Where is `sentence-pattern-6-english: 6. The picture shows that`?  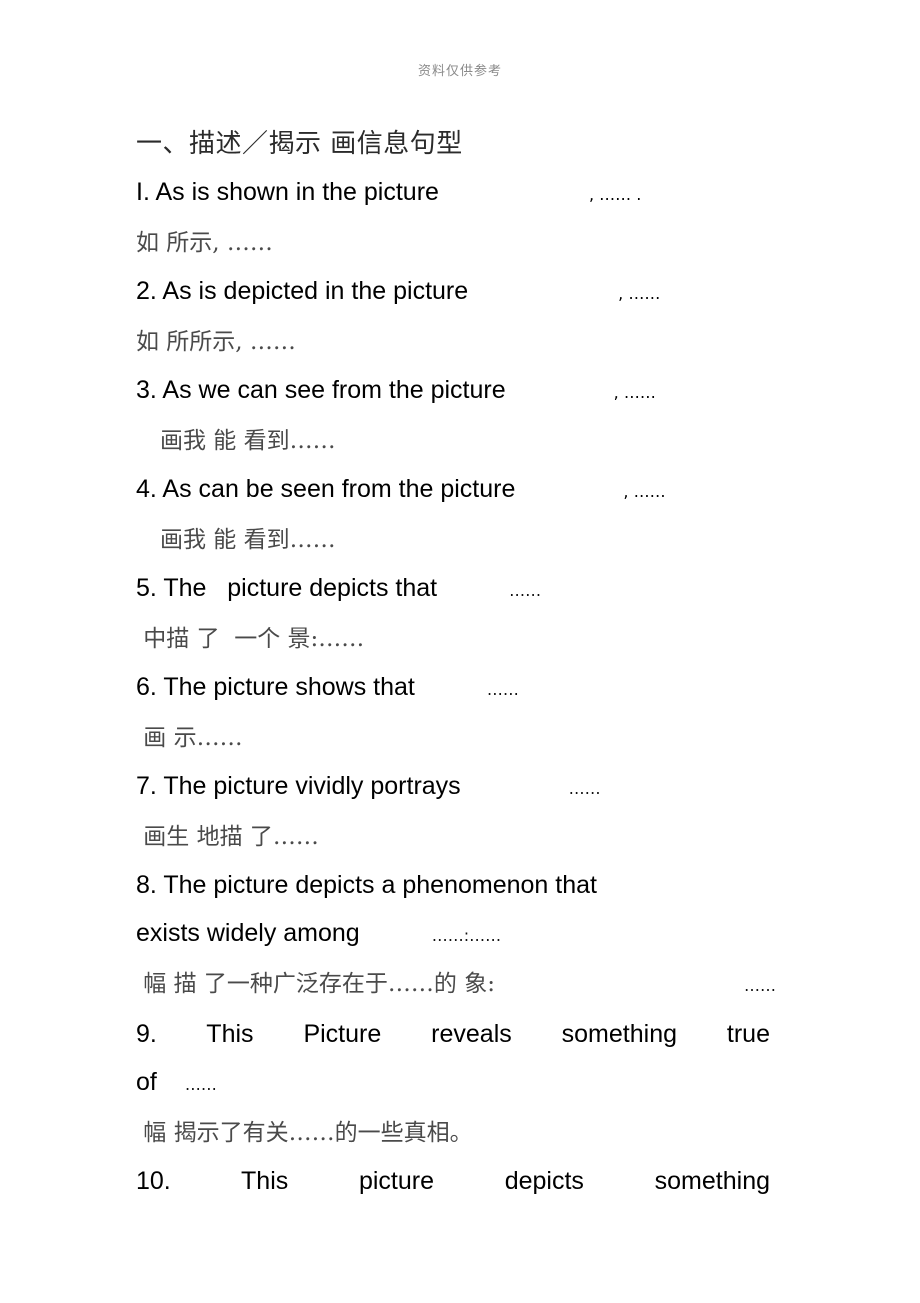 sentence-pattern-6-english: 6. The picture shows that is located at coordinates (275, 687).